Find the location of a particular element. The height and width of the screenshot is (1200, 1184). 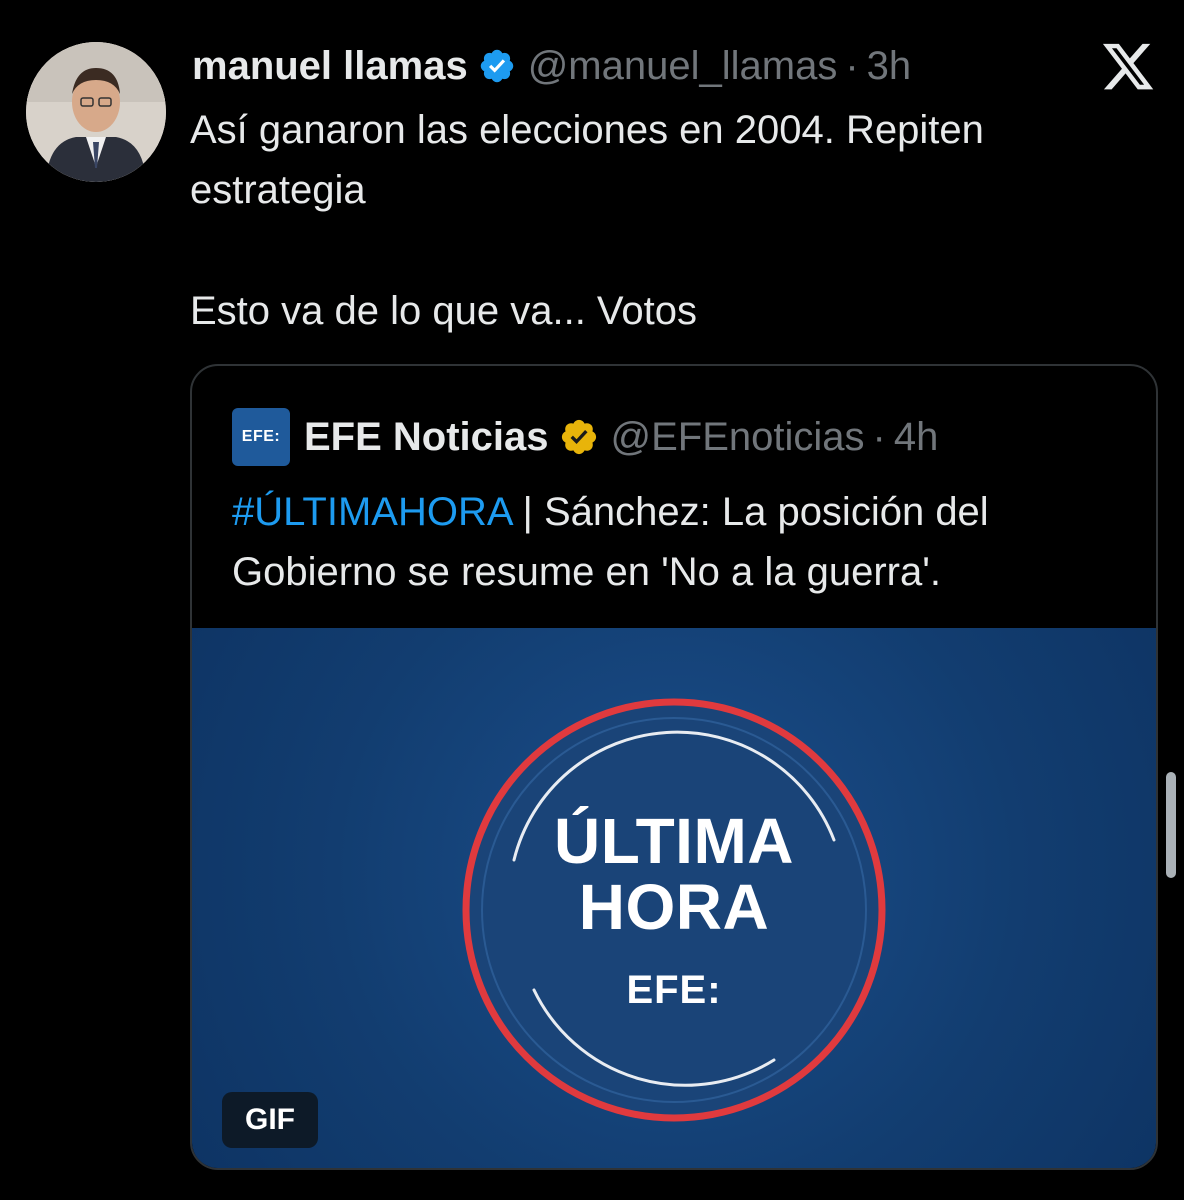

quoted-tweet-header: EFE: EFE Noticias @EFEnoticias · 4h is located at coordinates (585, 437).